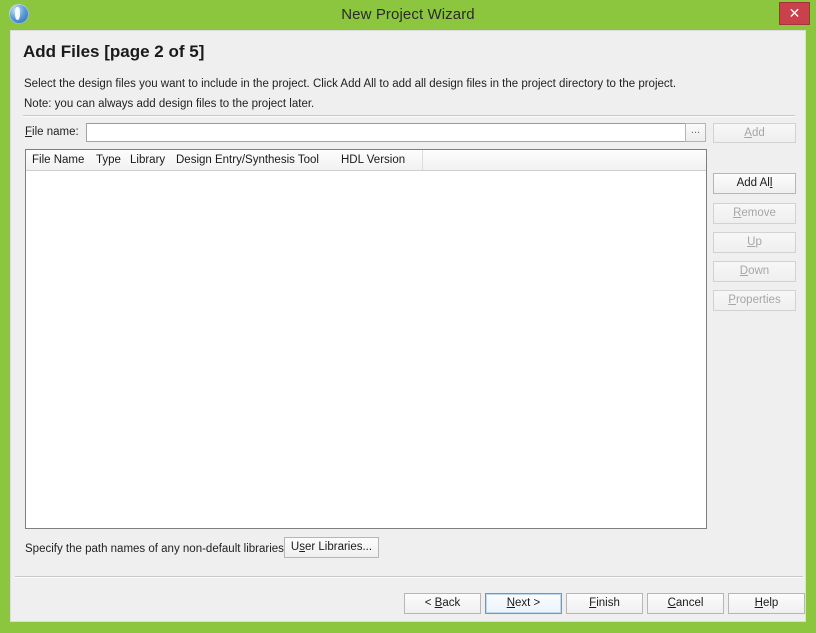  What do you see at coordinates (758, 300) in the screenshot?
I see `properties-button-label-after: roperties` at bounding box center [758, 300].